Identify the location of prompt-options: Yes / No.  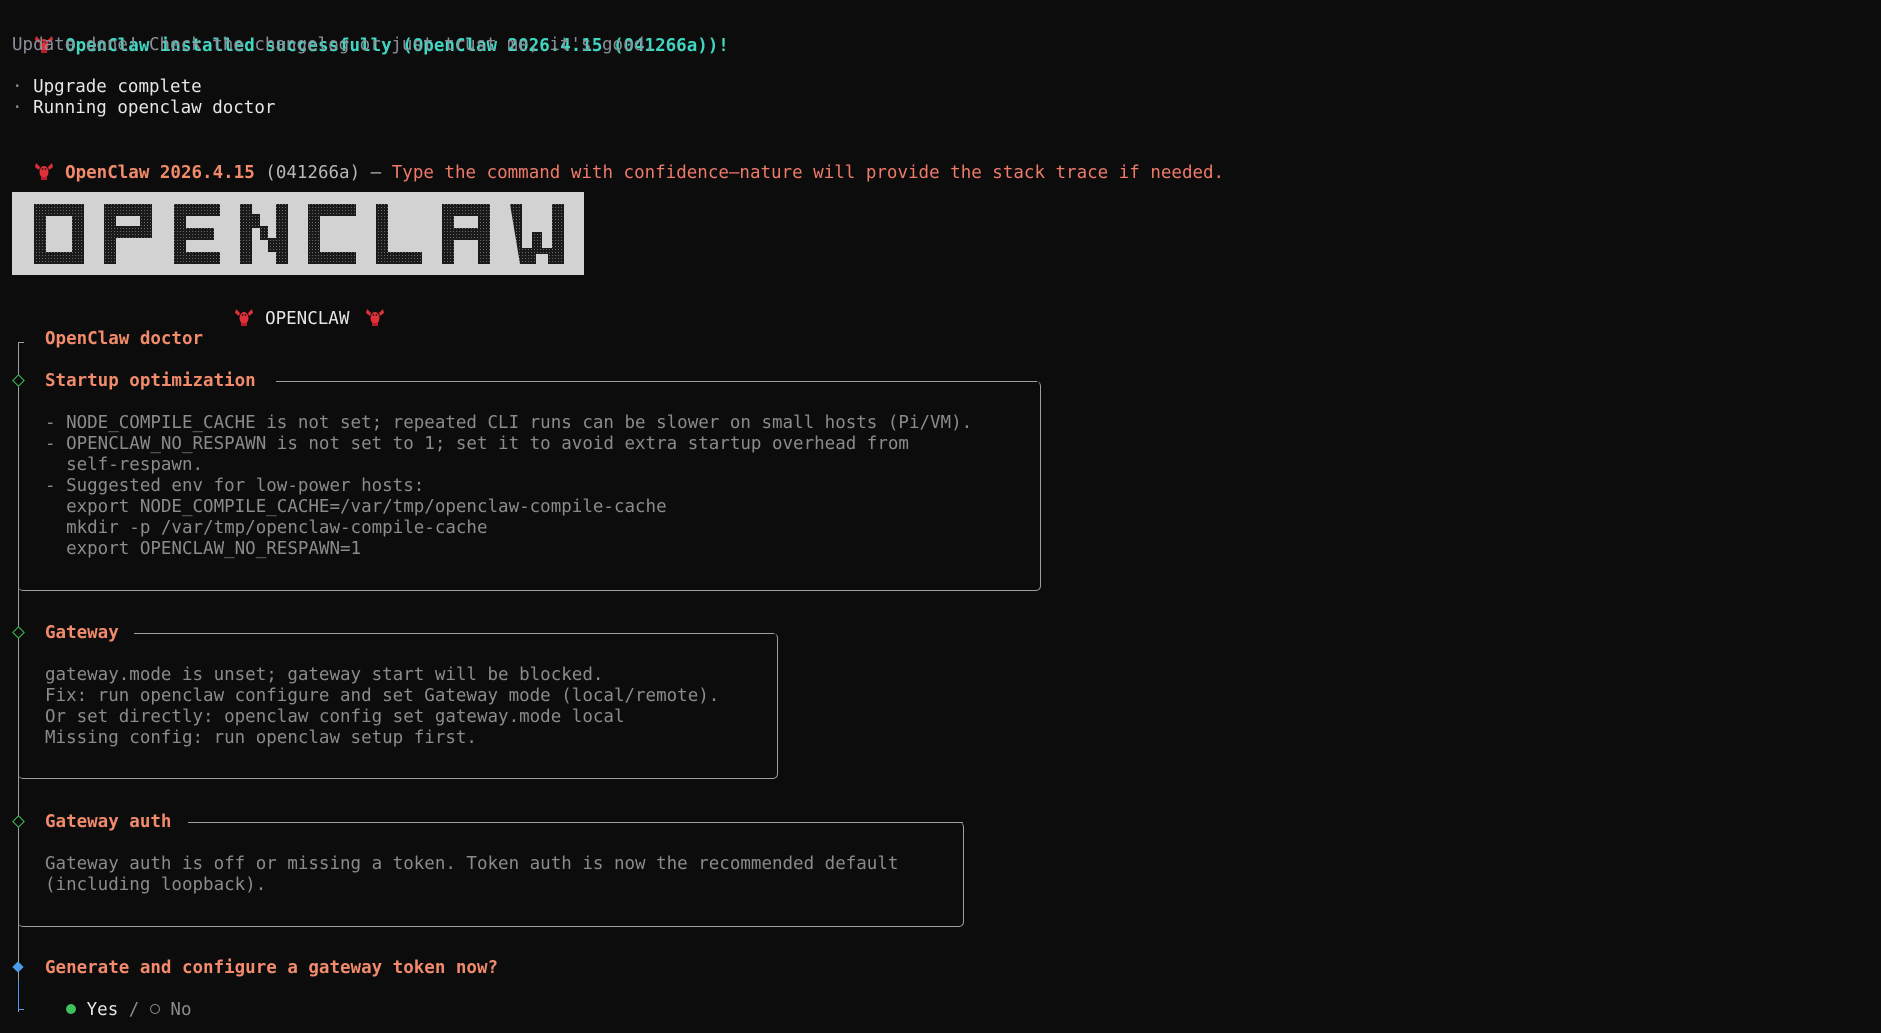
(118, 1000).